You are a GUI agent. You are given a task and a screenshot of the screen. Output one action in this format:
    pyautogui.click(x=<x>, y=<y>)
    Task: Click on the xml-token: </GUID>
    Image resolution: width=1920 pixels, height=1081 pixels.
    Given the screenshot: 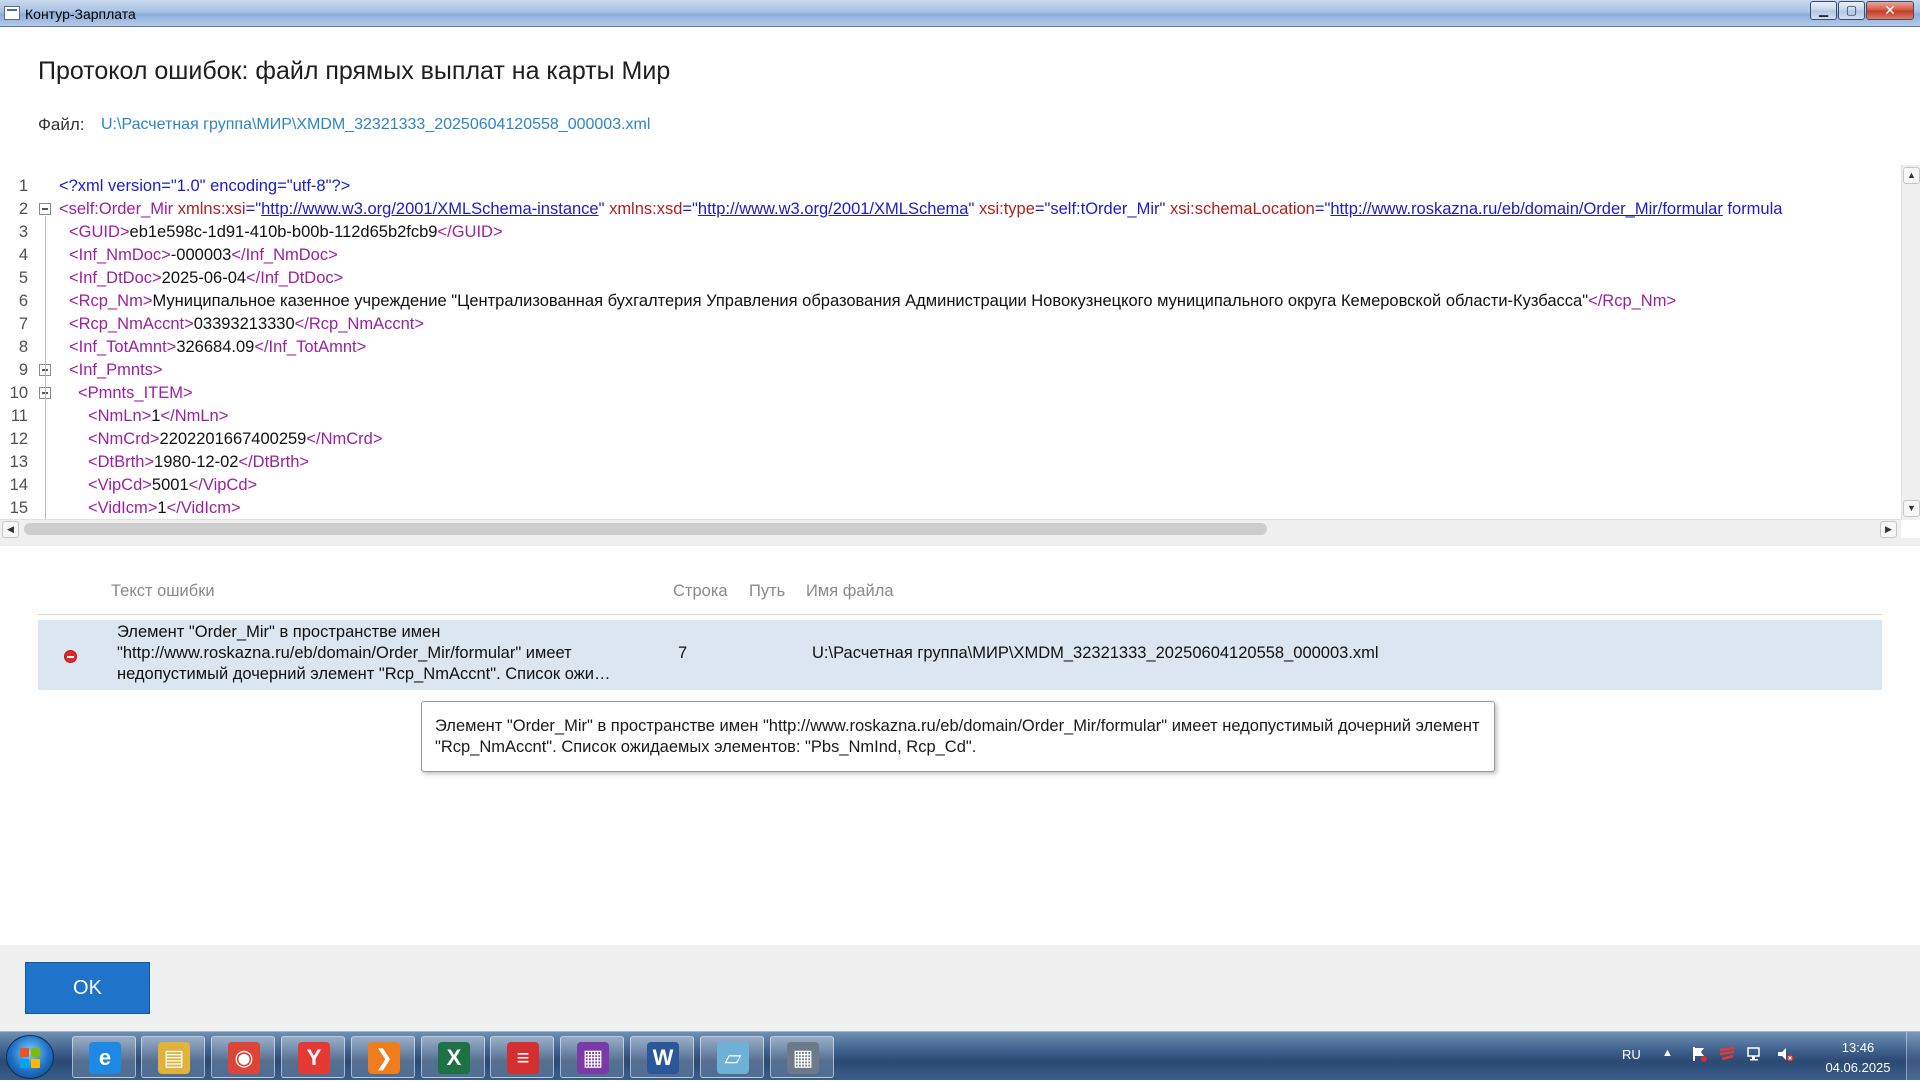 What is the action you would take?
    pyautogui.click(x=470, y=232)
    